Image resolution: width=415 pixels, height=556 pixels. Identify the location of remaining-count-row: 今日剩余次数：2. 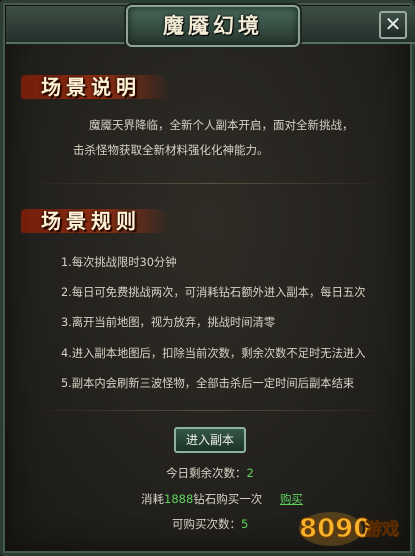
(210, 473).